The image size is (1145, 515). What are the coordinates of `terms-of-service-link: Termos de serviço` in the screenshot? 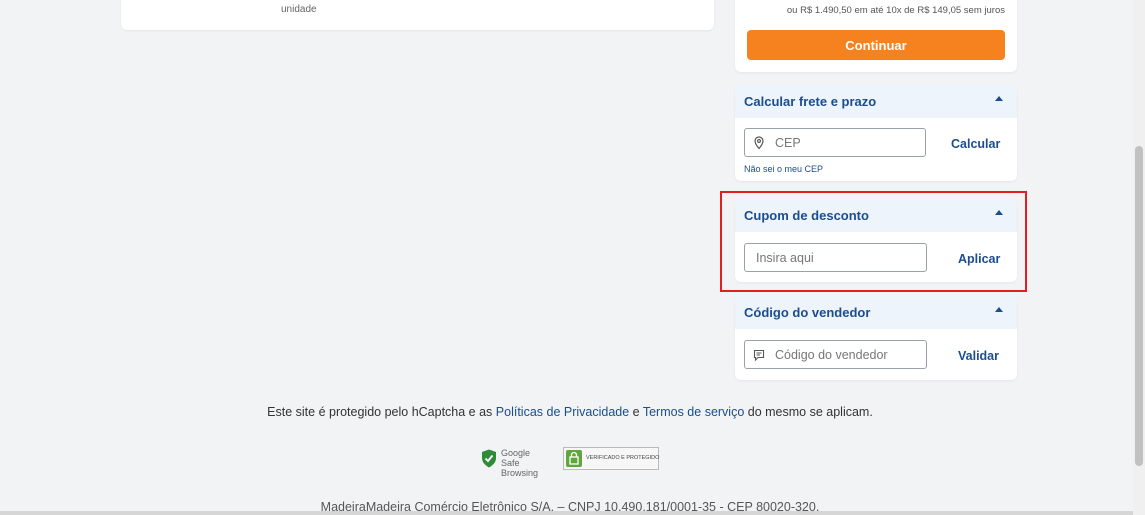 It's located at (693, 412).